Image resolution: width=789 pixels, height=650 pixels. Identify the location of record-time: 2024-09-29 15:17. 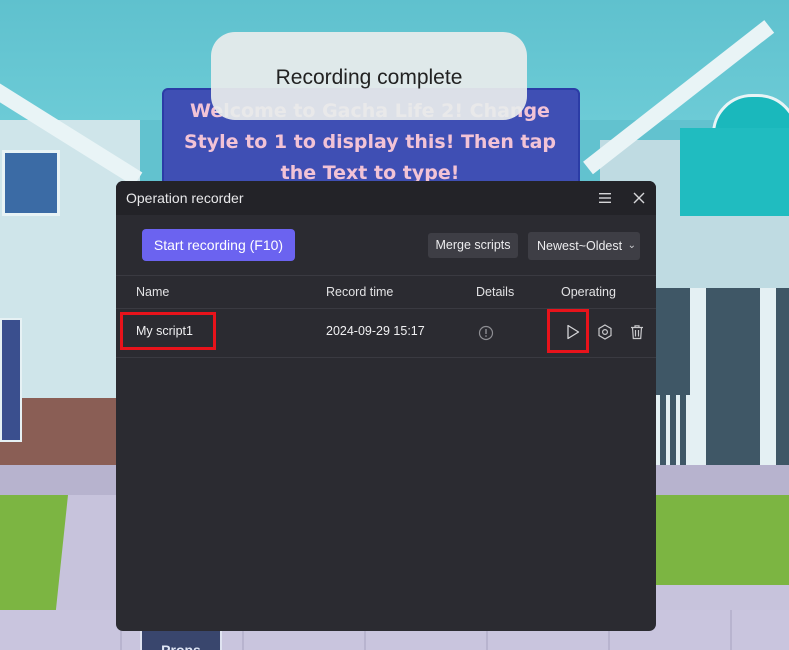
(375, 331).